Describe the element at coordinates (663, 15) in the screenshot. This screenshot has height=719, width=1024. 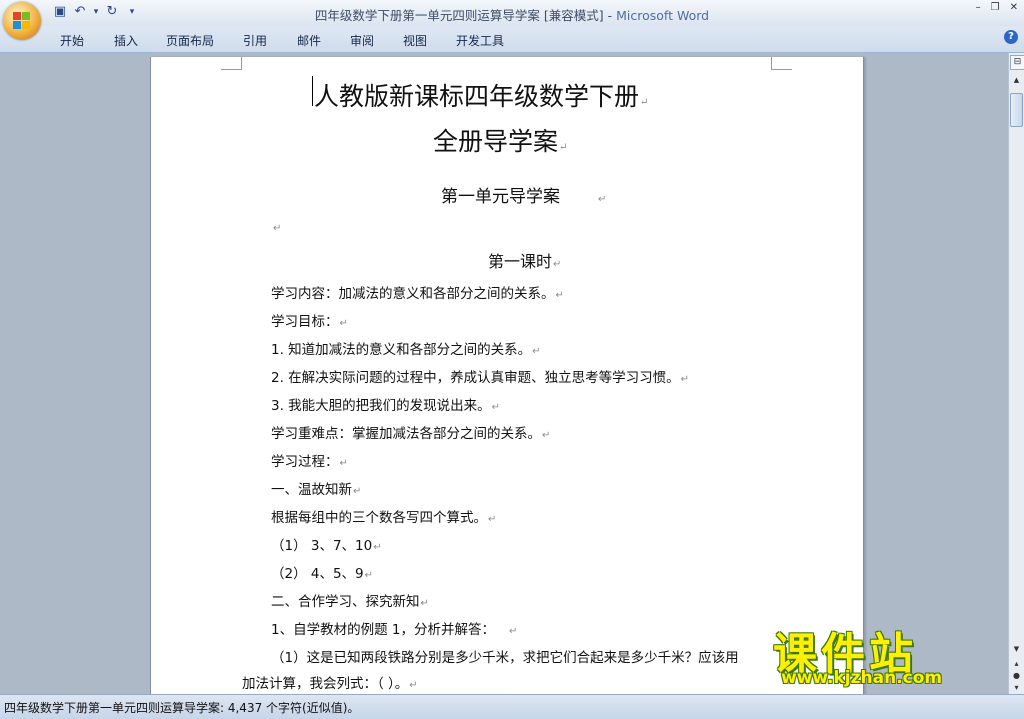
I see `app-name: Microsoft Word` at that location.